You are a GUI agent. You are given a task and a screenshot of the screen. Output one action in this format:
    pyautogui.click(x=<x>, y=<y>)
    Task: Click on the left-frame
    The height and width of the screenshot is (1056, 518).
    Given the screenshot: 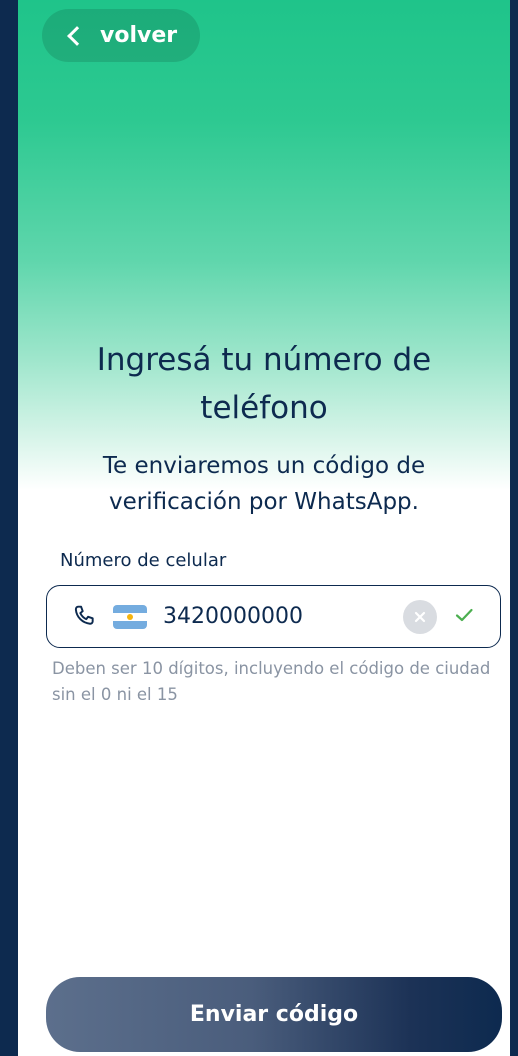 What is the action you would take?
    pyautogui.click(x=9, y=528)
    